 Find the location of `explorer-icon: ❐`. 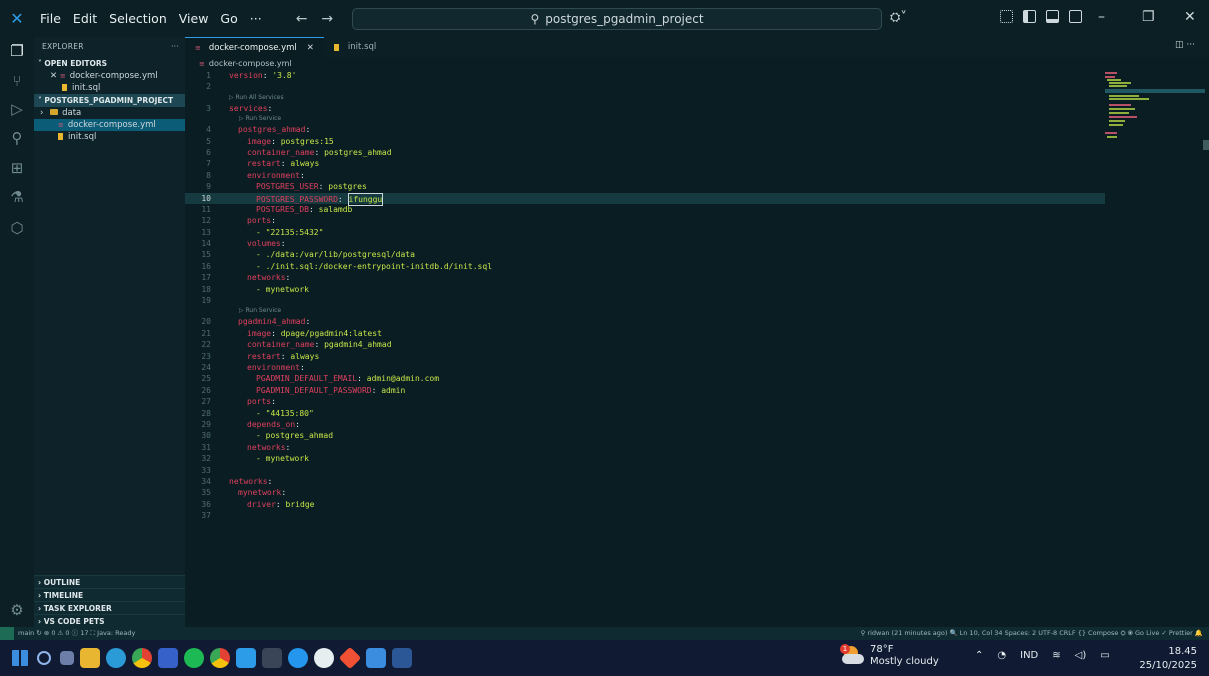

explorer-icon: ❐ is located at coordinates (17, 51).